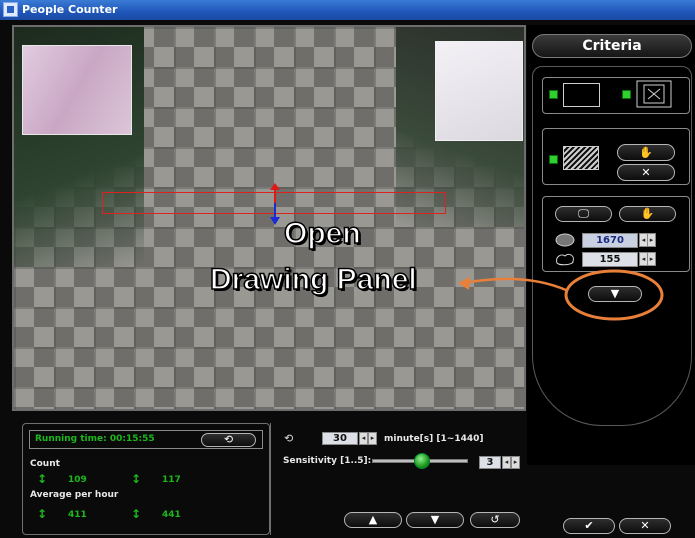 Image resolution: width=695 pixels, height=538 pixels. I want to click on window-title: People Counter, so click(70, 9).